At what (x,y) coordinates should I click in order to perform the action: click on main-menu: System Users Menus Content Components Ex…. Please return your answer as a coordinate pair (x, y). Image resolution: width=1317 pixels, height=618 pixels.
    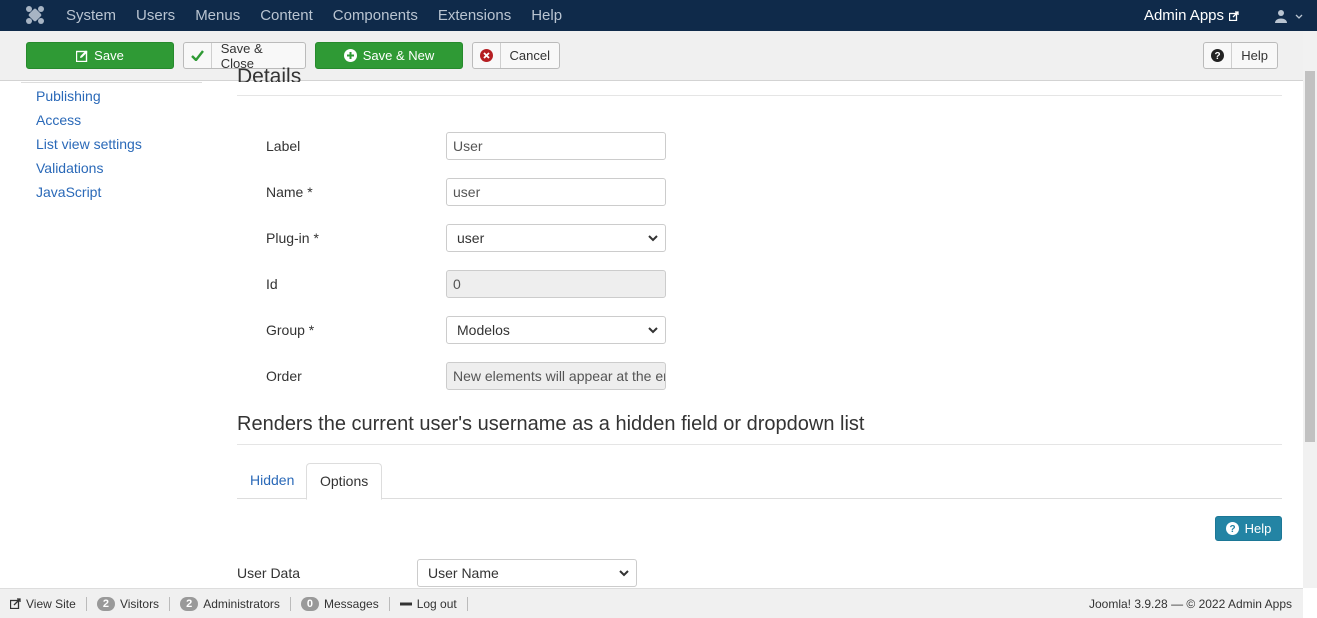
    Looking at the image, I should click on (314, 15).